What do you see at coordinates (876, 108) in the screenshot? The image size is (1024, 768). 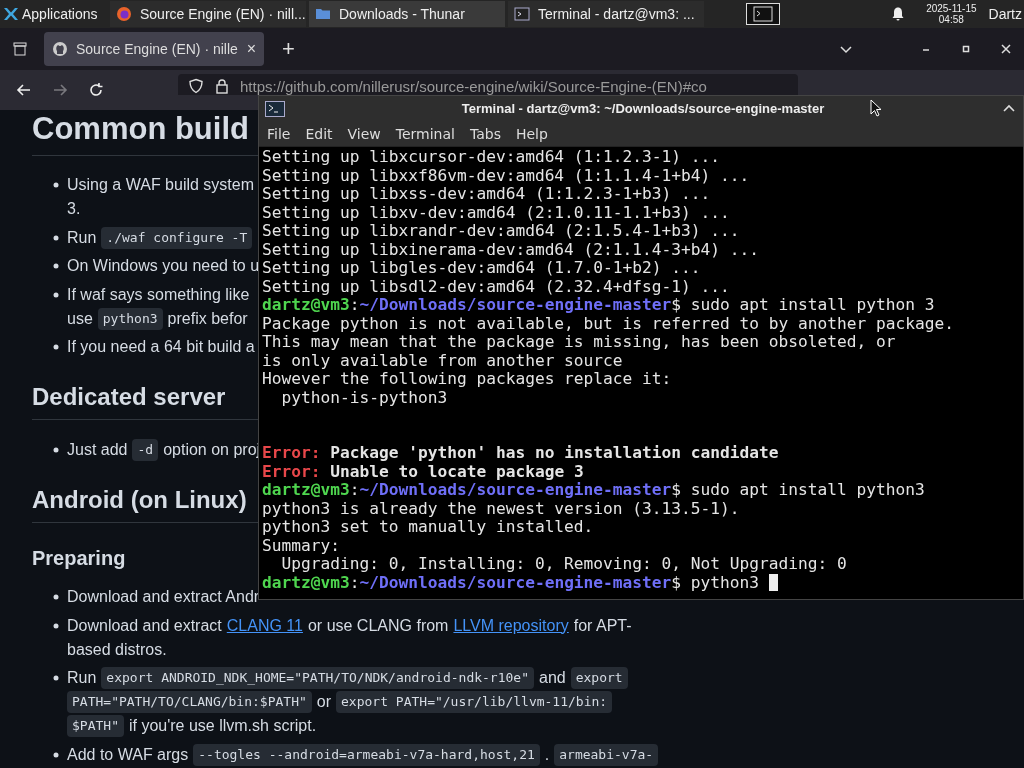 I see `mouse-pointer-icon` at bounding box center [876, 108].